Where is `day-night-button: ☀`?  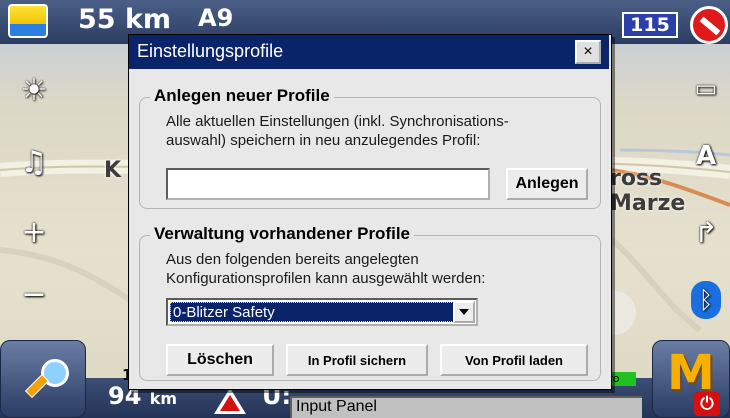
day-night-button: ☀ is located at coordinates (34, 90).